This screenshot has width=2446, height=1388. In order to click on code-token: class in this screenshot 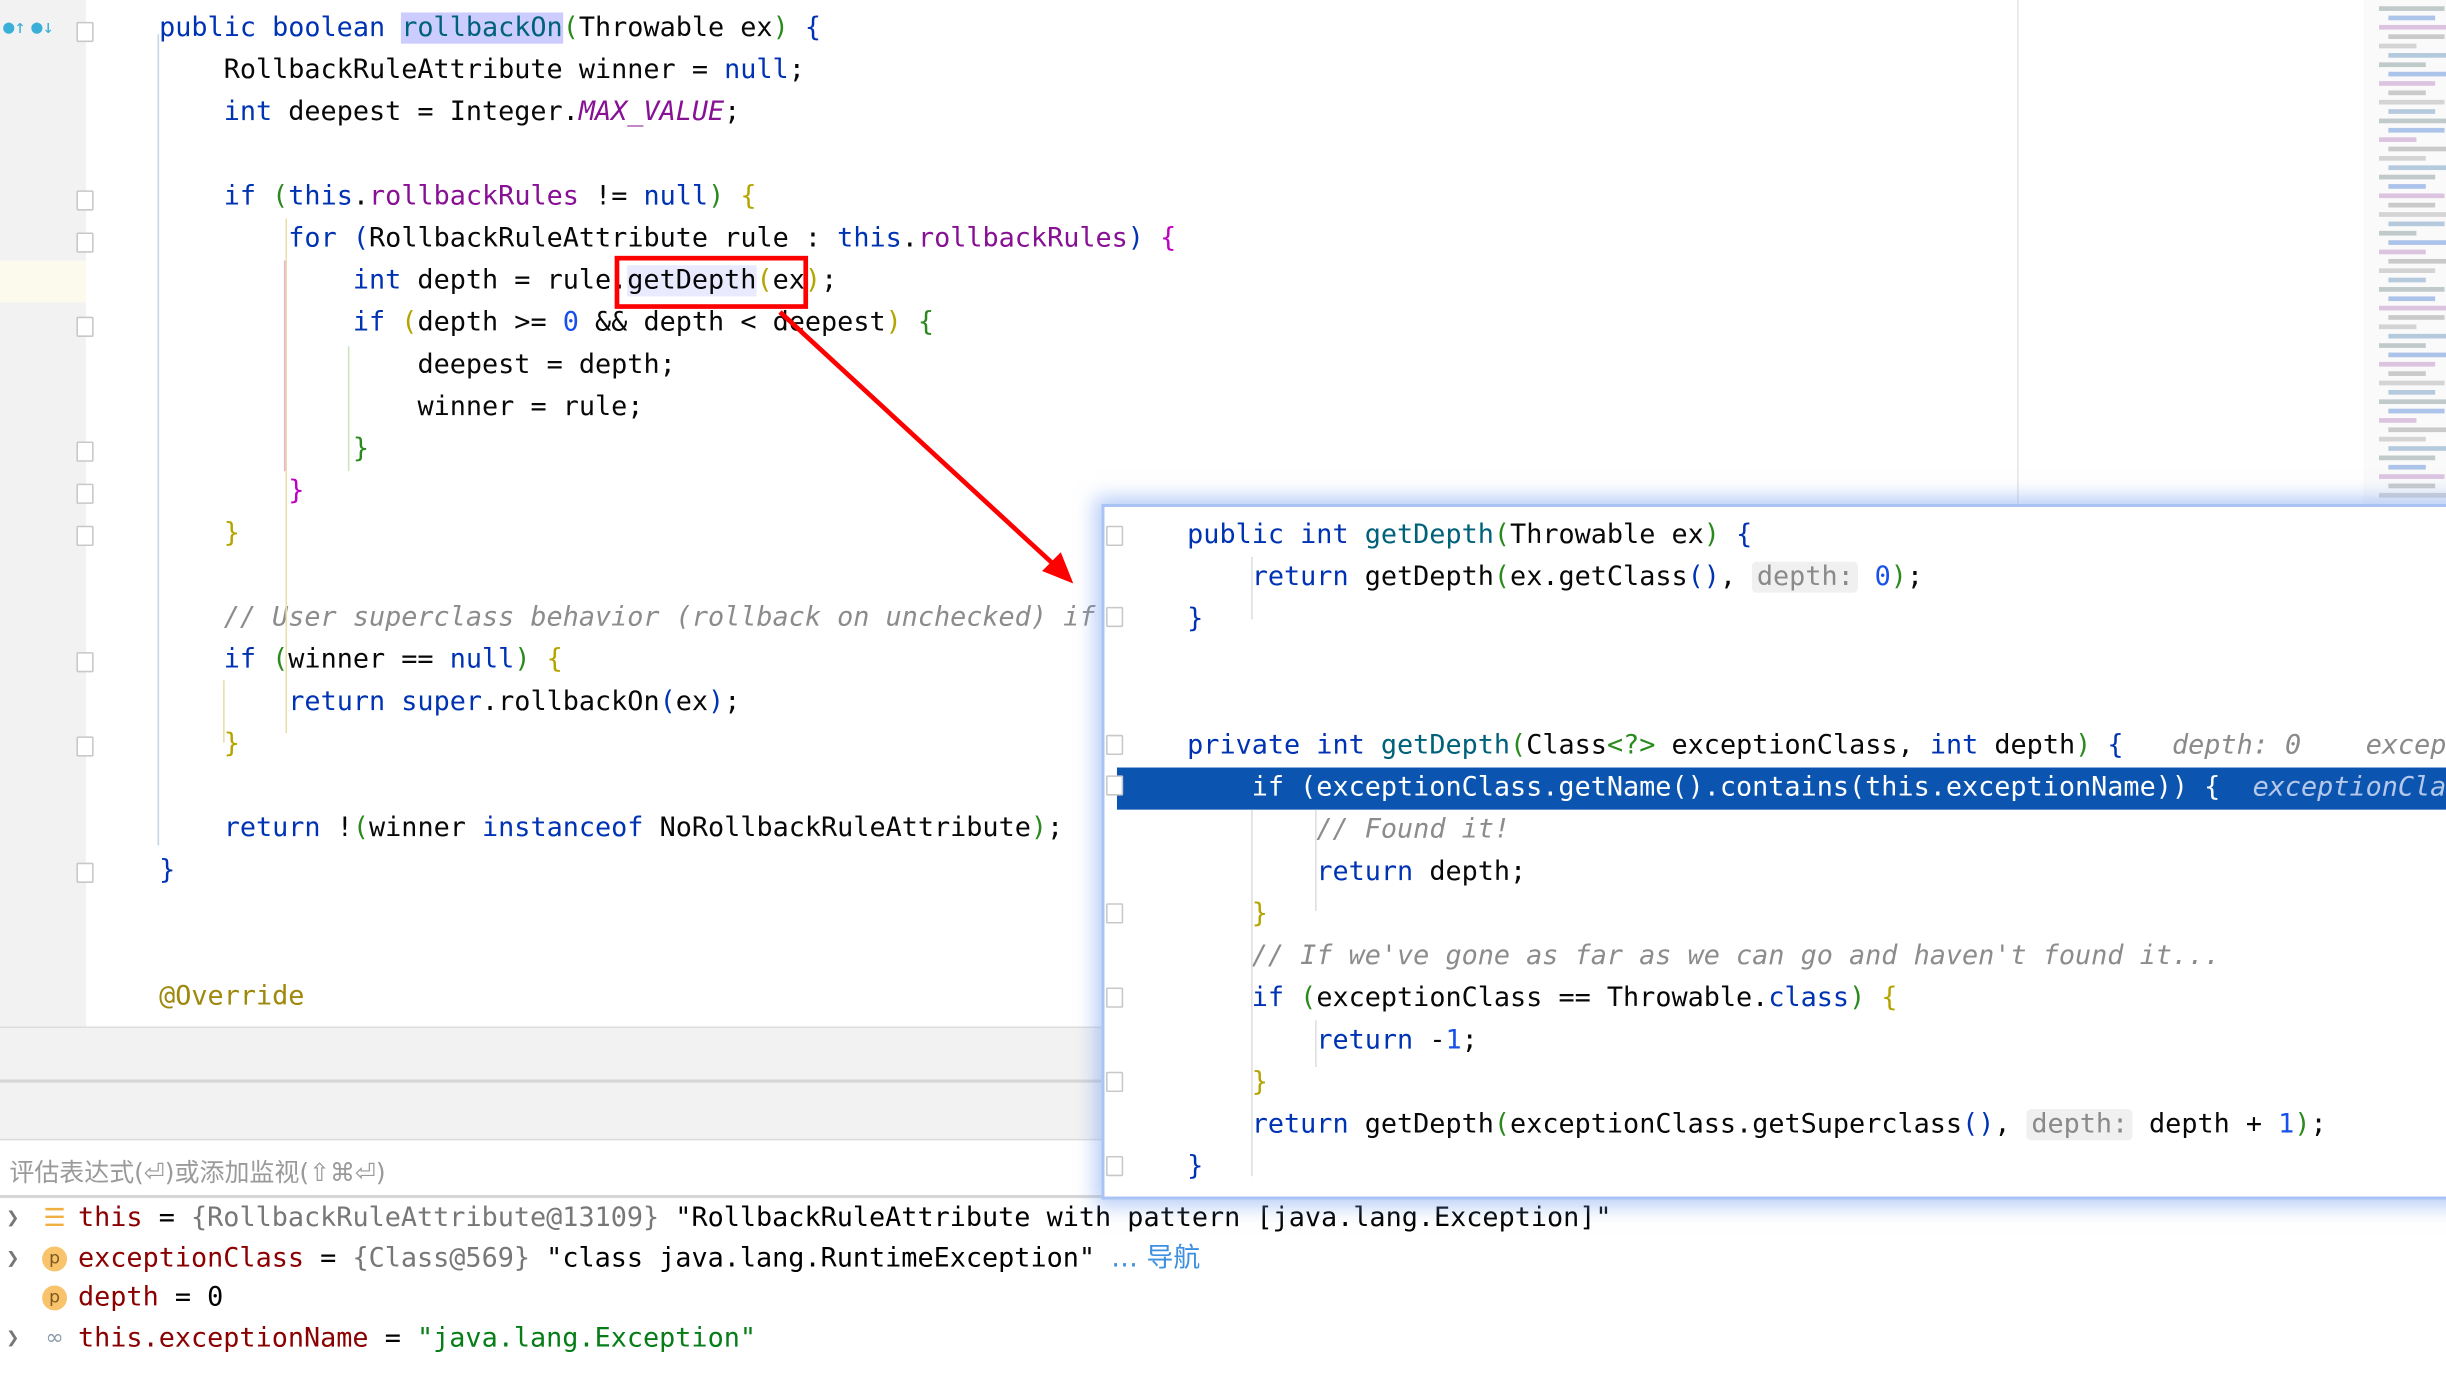, I will do `click(1809, 998)`.